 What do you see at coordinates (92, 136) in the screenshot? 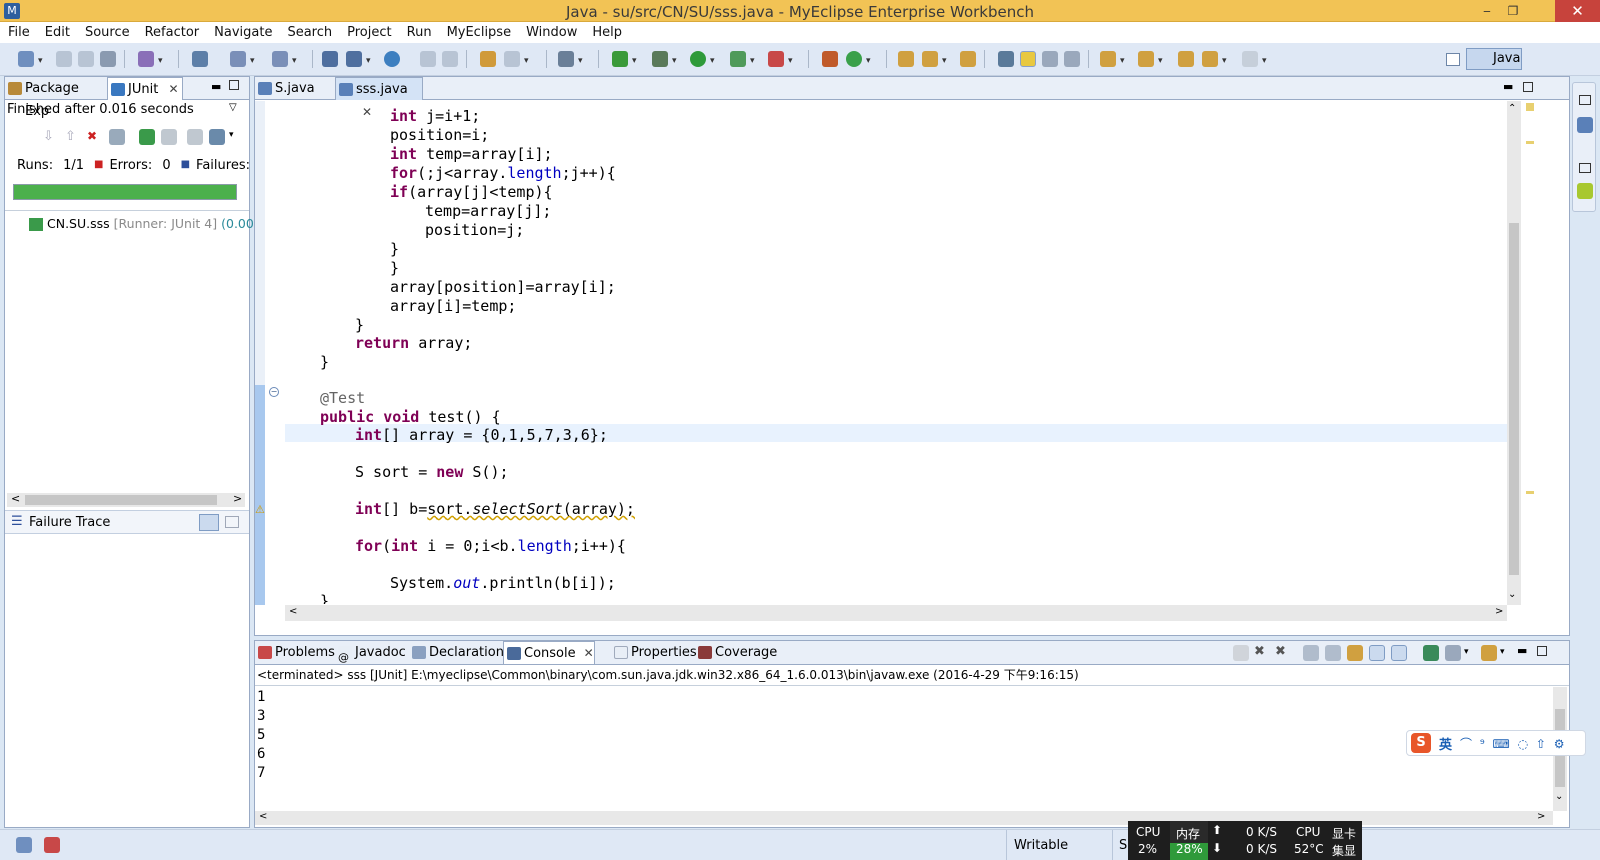
I see `show-failures-only-icon: ✖` at bounding box center [92, 136].